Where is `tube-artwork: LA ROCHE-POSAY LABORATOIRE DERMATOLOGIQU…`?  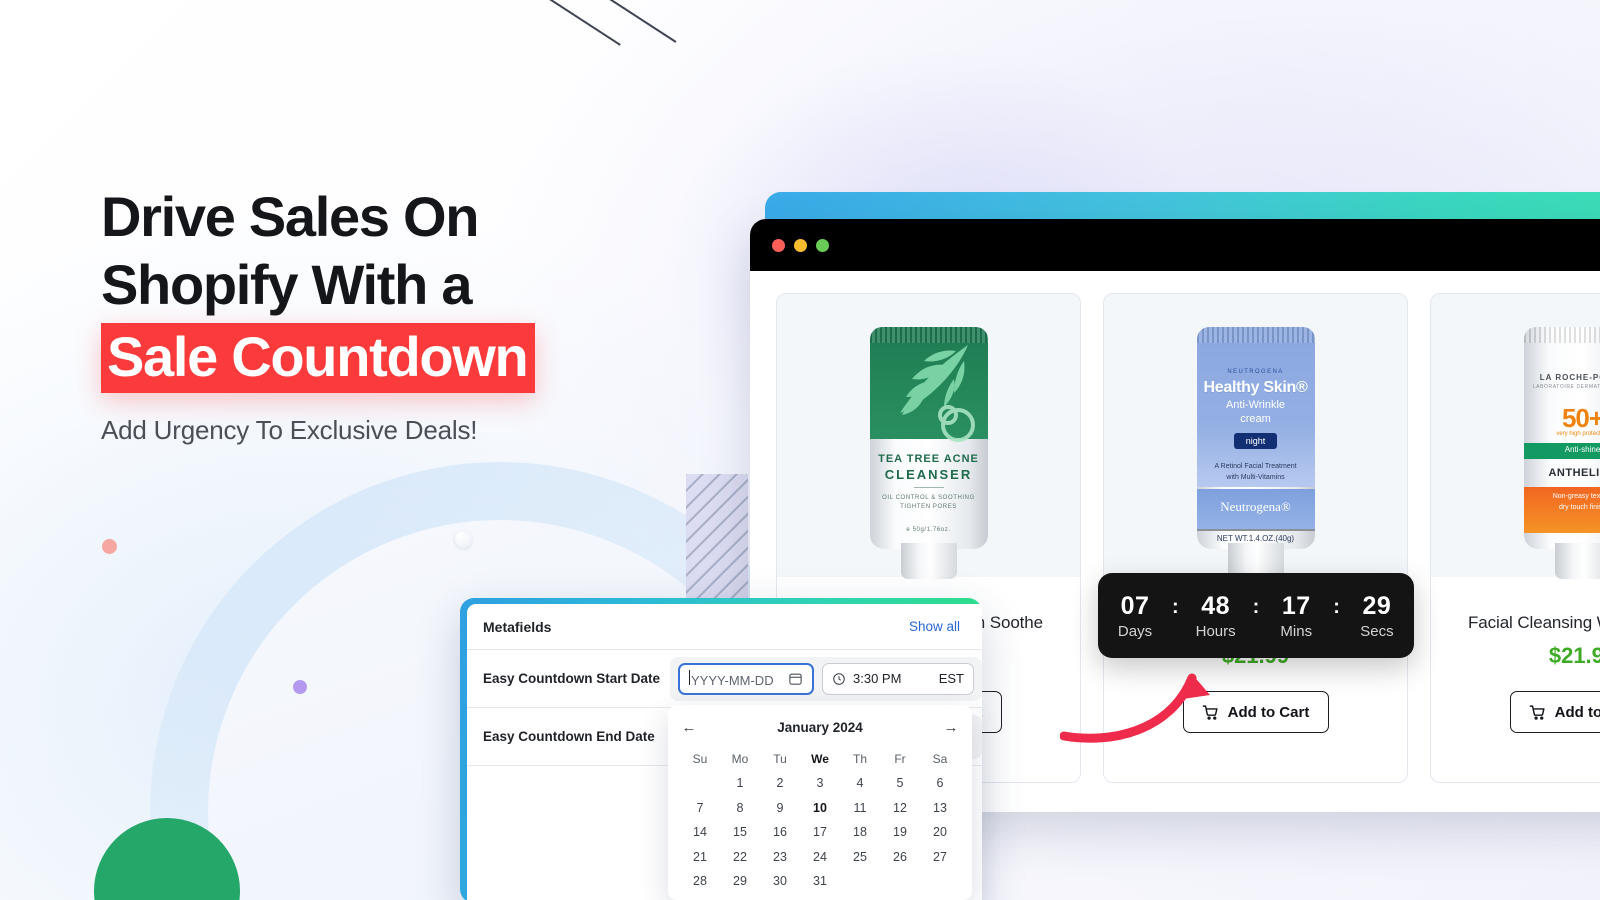 tube-artwork: LA ROCHE-POSAY LABORATOIRE DERMATOLOGIQU… is located at coordinates (1561, 453).